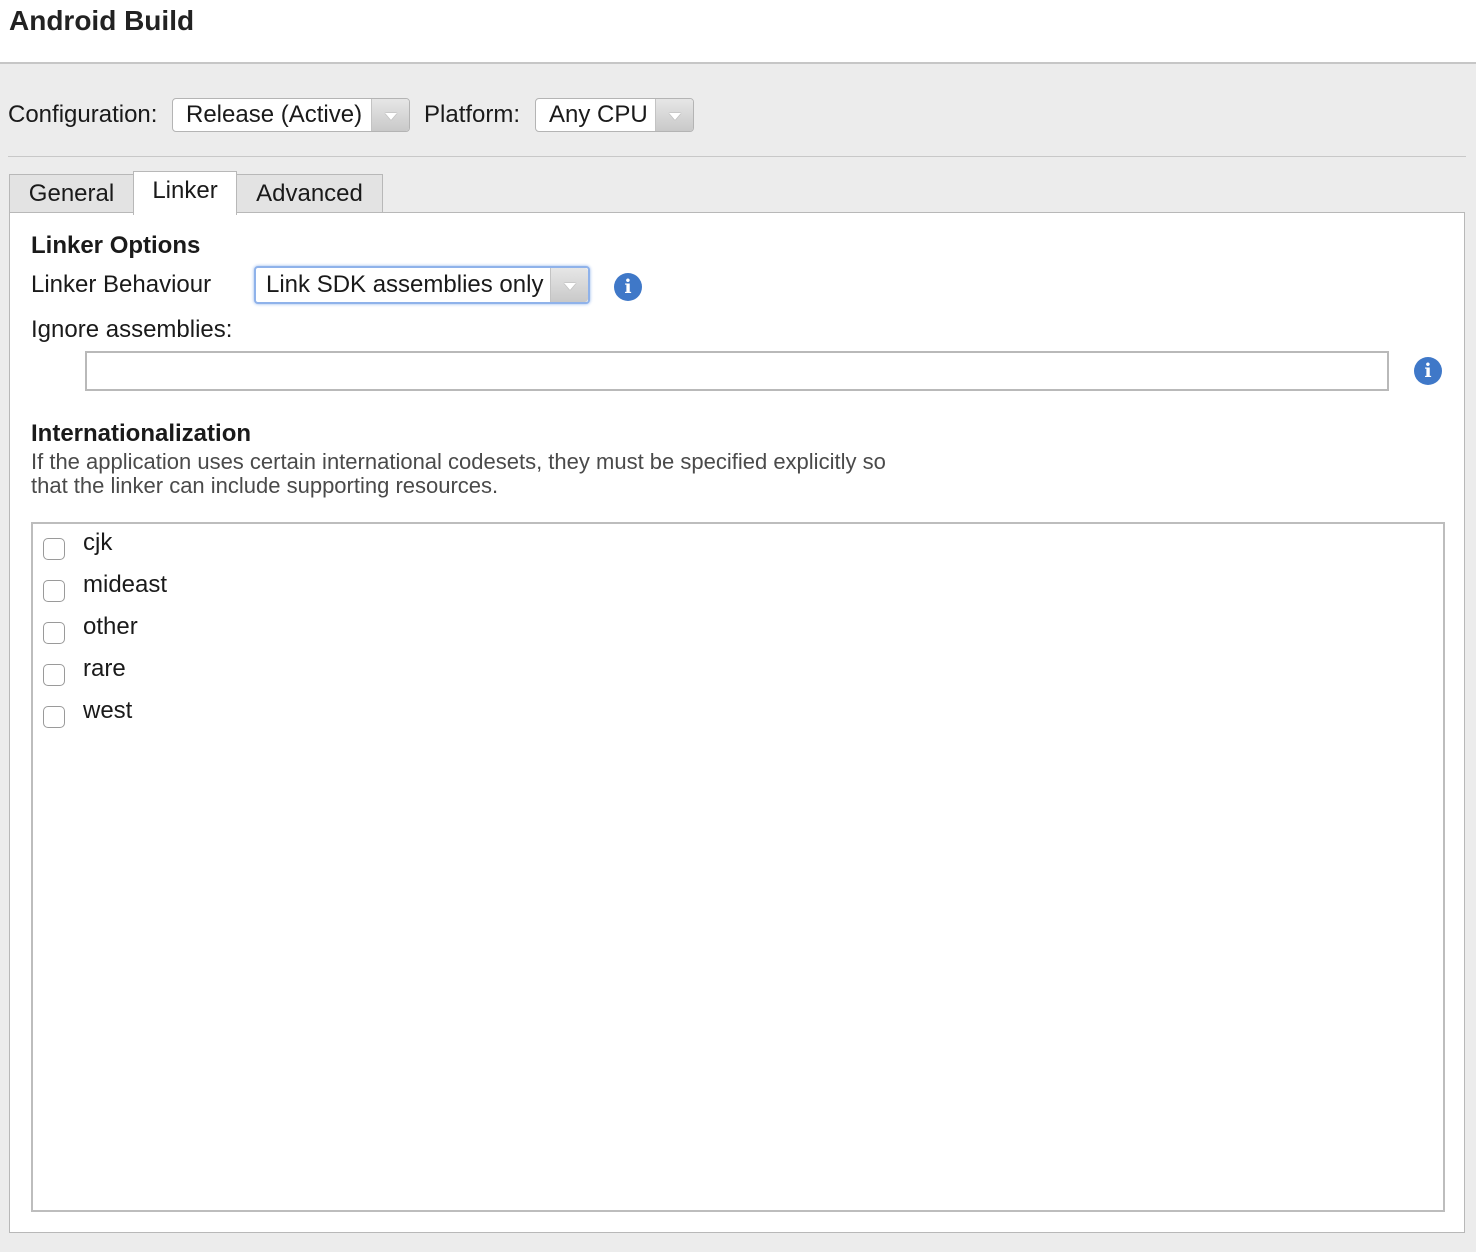  Describe the element at coordinates (472, 114) in the screenshot. I see `platform-label: Platform:` at that location.